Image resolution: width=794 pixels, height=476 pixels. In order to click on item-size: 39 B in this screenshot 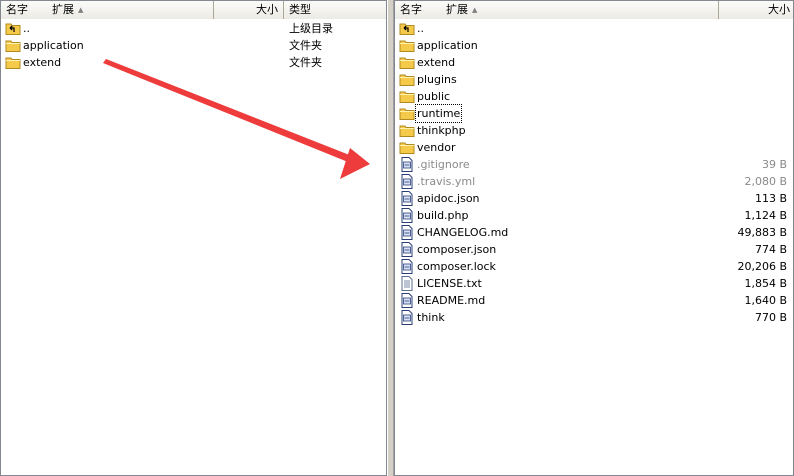, I will do `click(774, 164)`.